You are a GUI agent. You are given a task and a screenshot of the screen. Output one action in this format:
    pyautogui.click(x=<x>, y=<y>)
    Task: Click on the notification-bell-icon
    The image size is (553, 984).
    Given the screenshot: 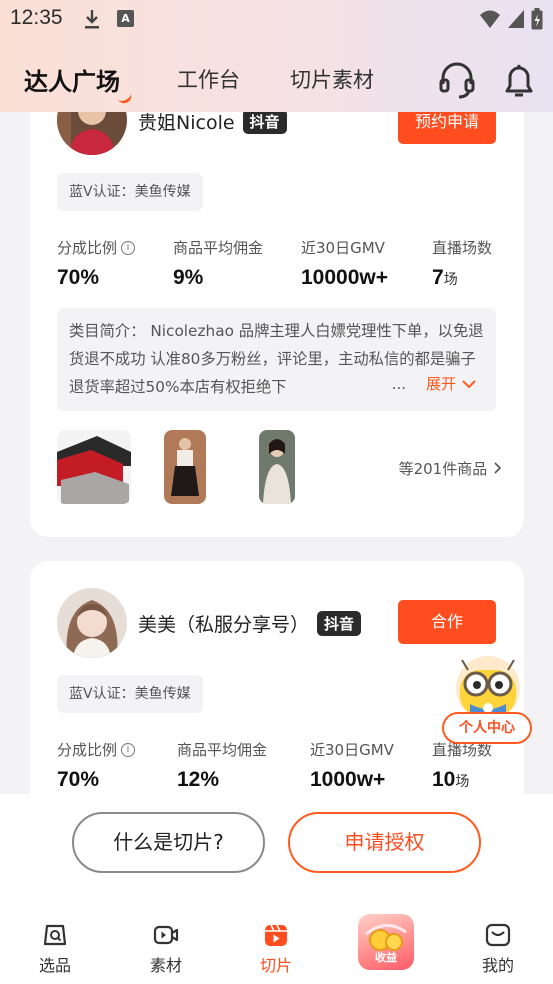 What is the action you would take?
    pyautogui.click(x=519, y=80)
    